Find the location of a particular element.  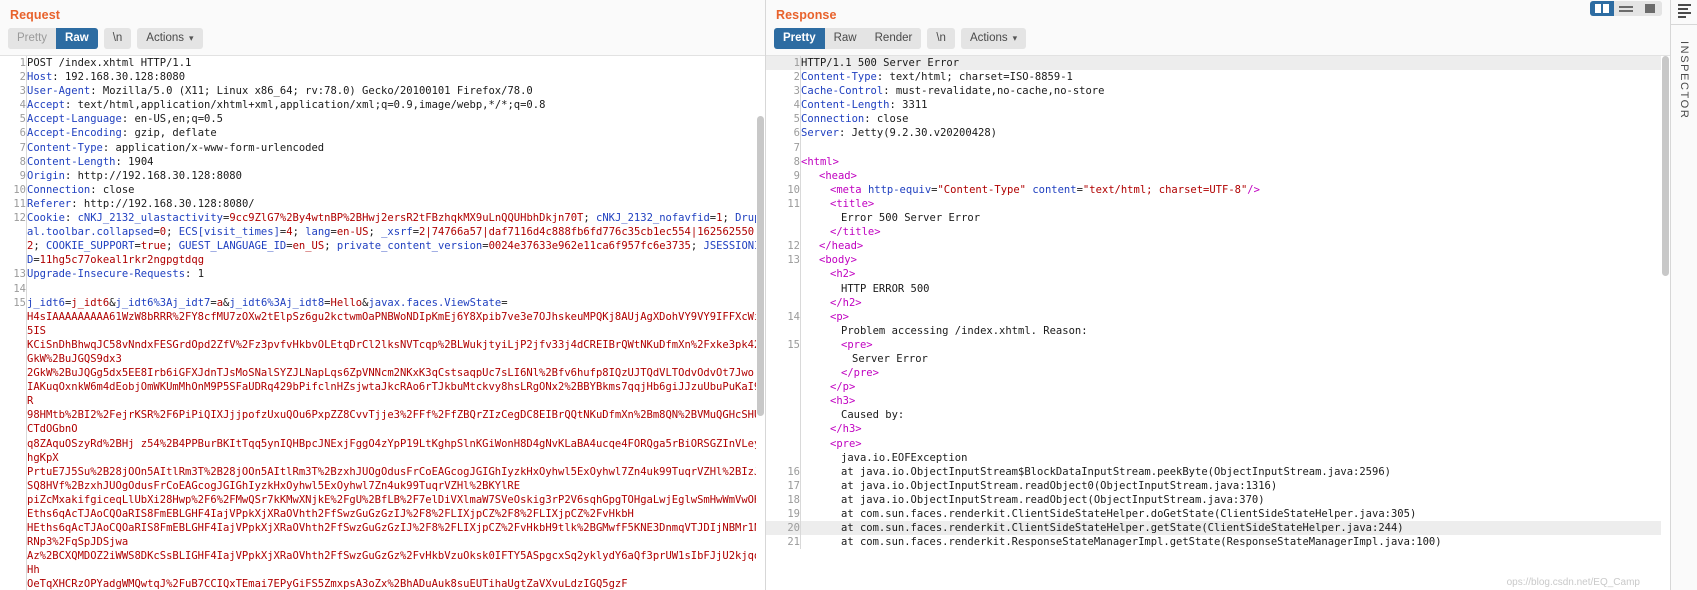

code-text: Upgrade-Insecure-Requests: 1 is located at coordinates (396, 274).